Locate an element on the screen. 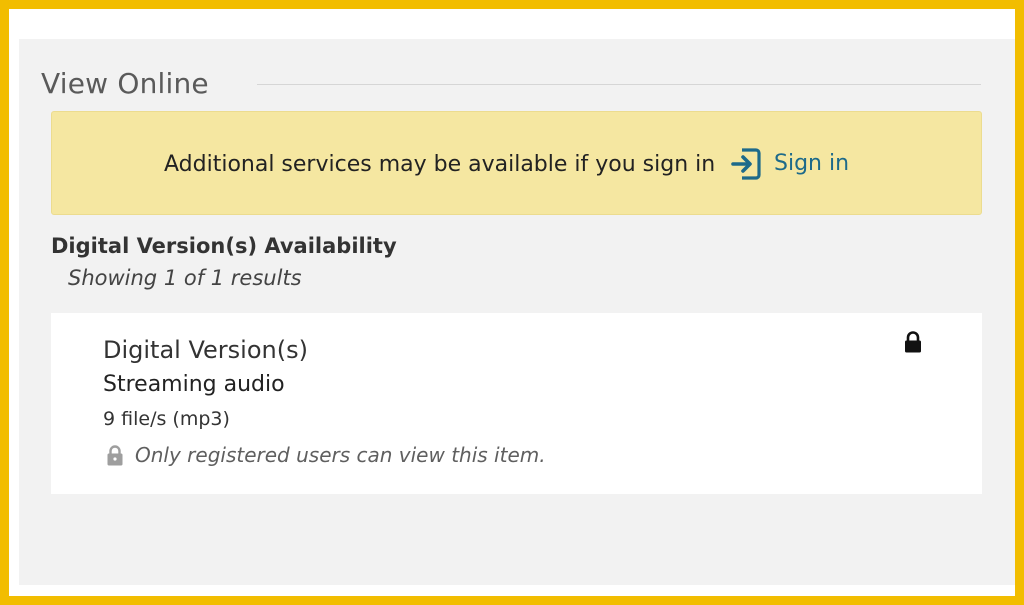 This screenshot has width=1024, height=605. signin-link: Sign in is located at coordinates (789, 164).